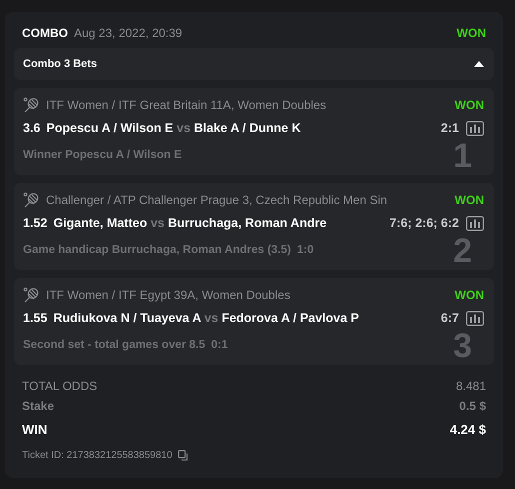 The width and height of the screenshot is (515, 489). What do you see at coordinates (128, 33) in the screenshot?
I see `bet-date: Aug 23, 2022, 20:39` at bounding box center [128, 33].